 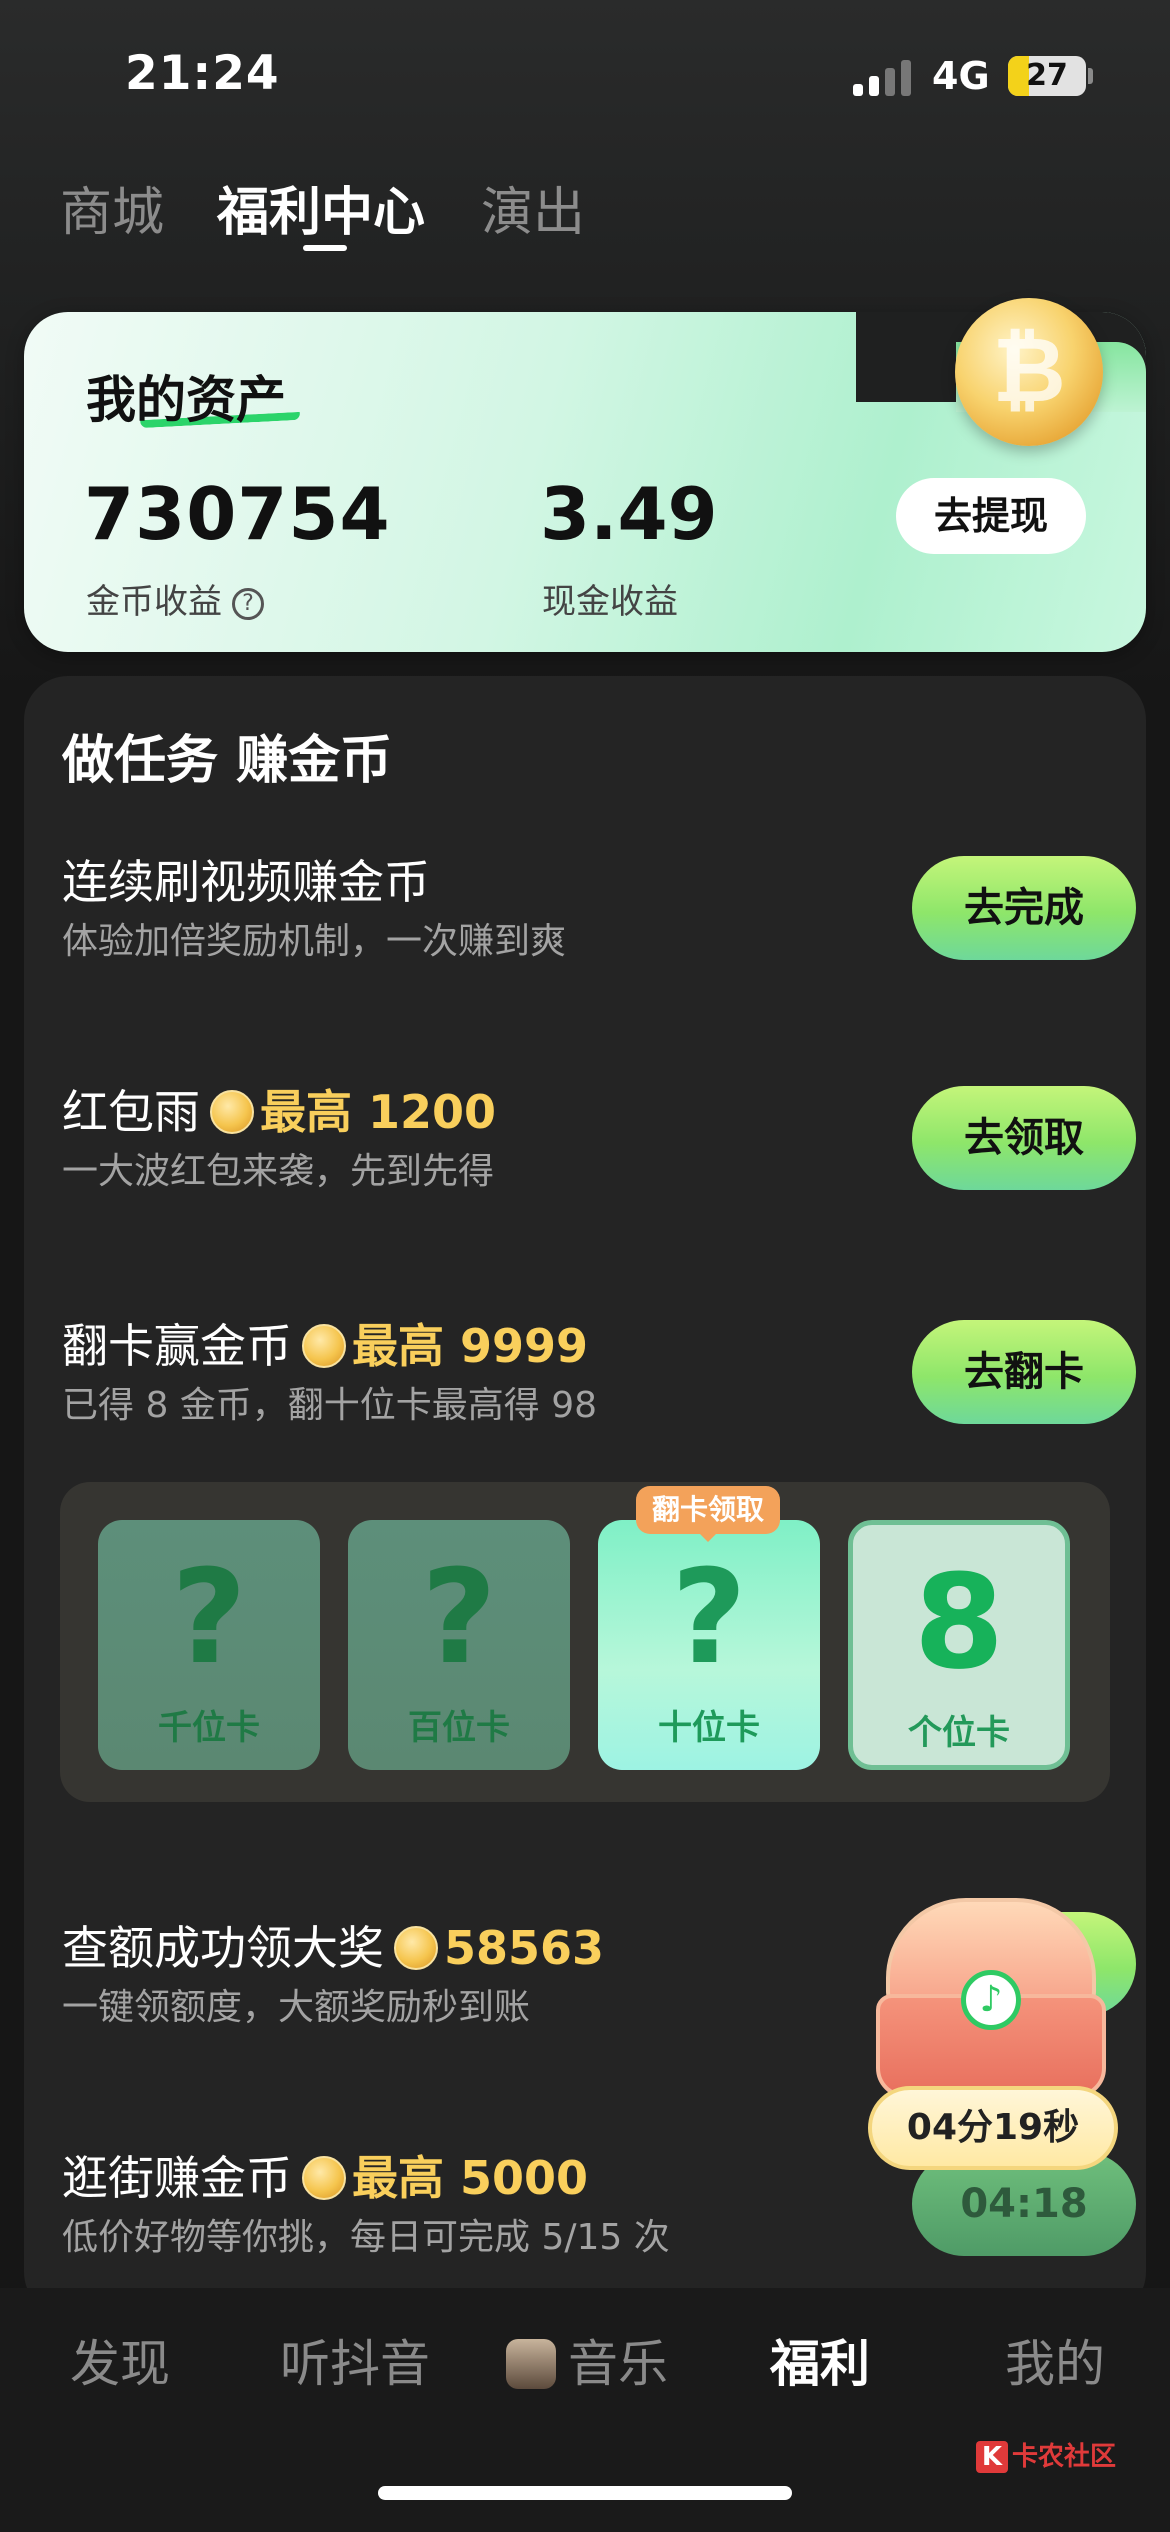 What do you see at coordinates (610, 602) in the screenshot?
I see `cash-label: 现金收益` at bounding box center [610, 602].